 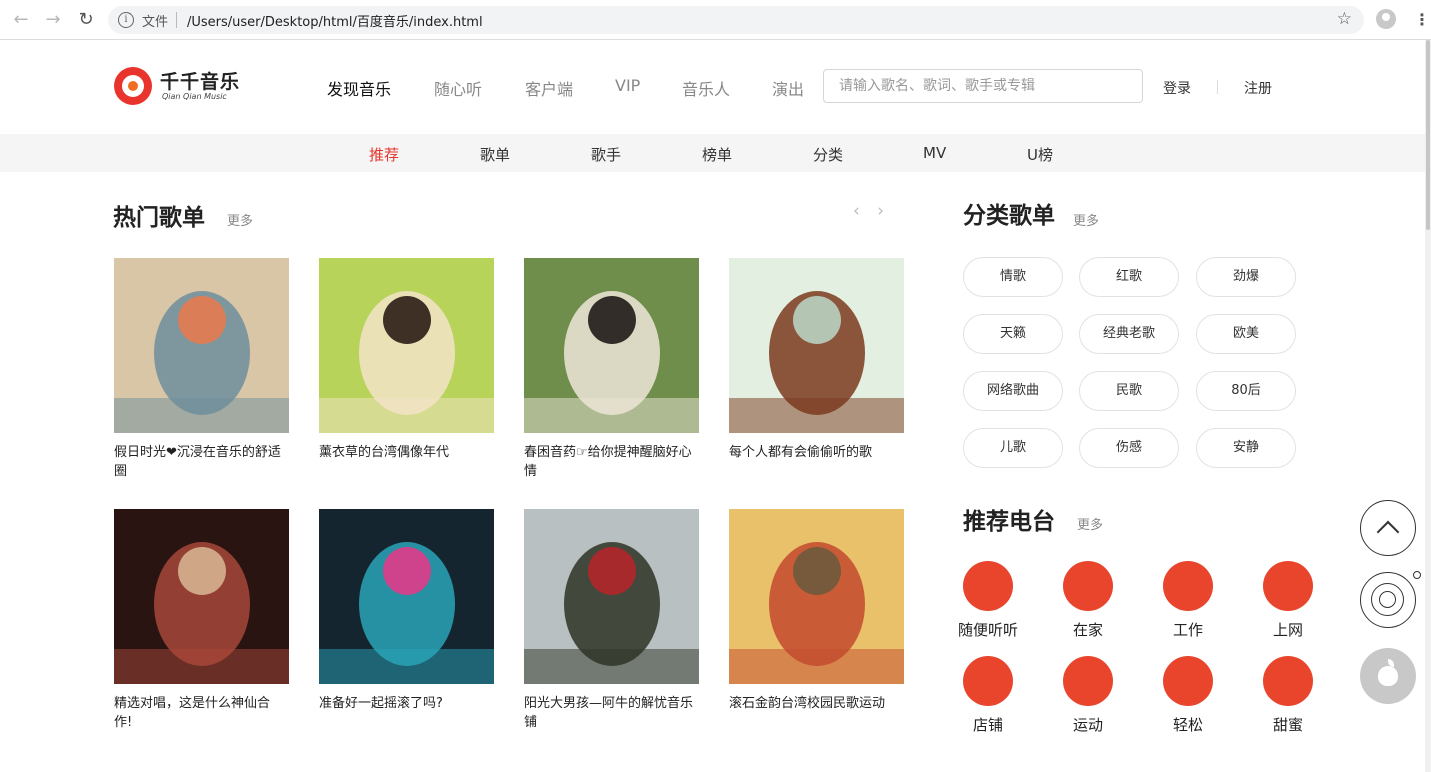 I want to click on category-playlists-title: 分类歌单, so click(x=1009, y=216).